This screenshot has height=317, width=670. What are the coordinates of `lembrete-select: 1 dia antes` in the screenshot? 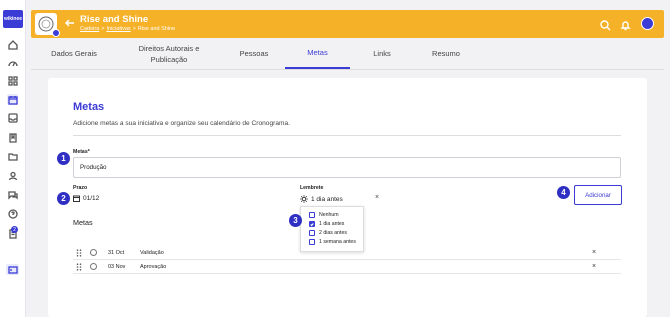 It's located at (321, 199).